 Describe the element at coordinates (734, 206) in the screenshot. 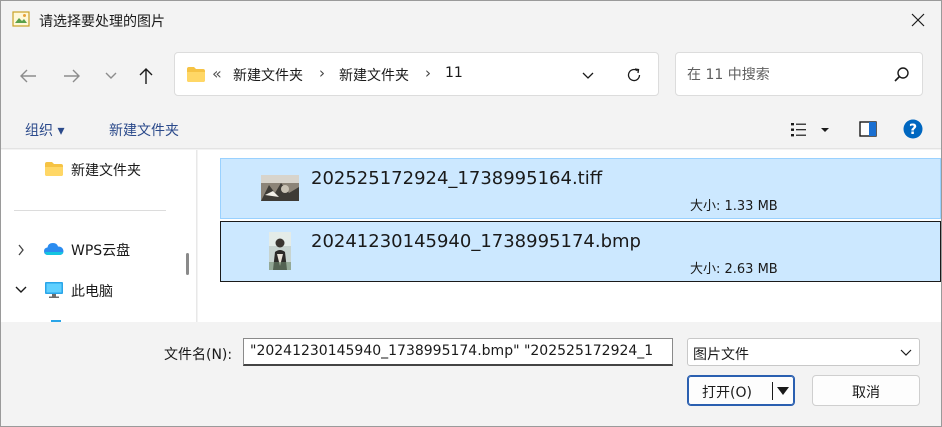

I see `file-size: 大小: 1.33 MB` at that location.